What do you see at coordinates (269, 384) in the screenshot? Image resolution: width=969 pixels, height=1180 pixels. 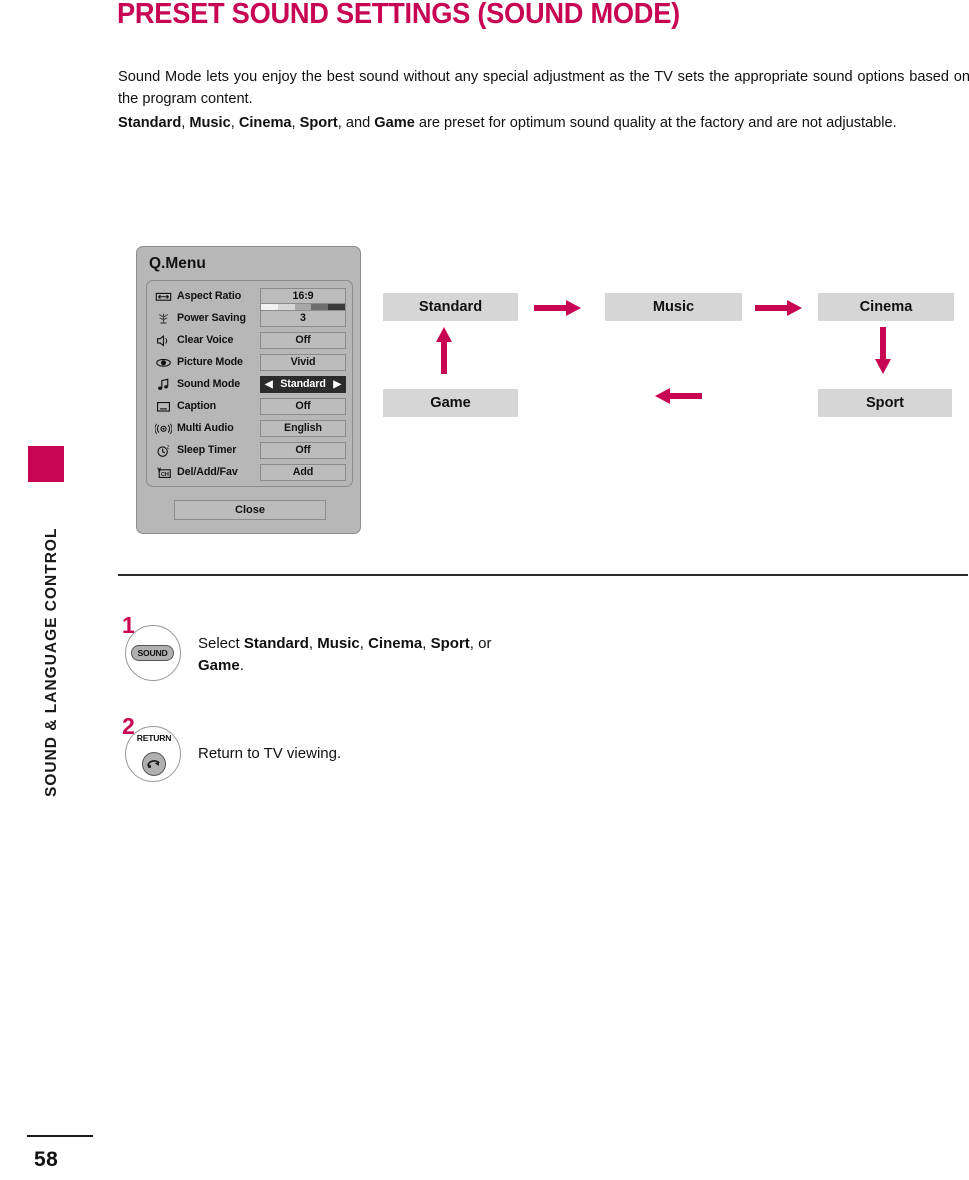 I see `chevron-left-icon: ◀` at bounding box center [269, 384].